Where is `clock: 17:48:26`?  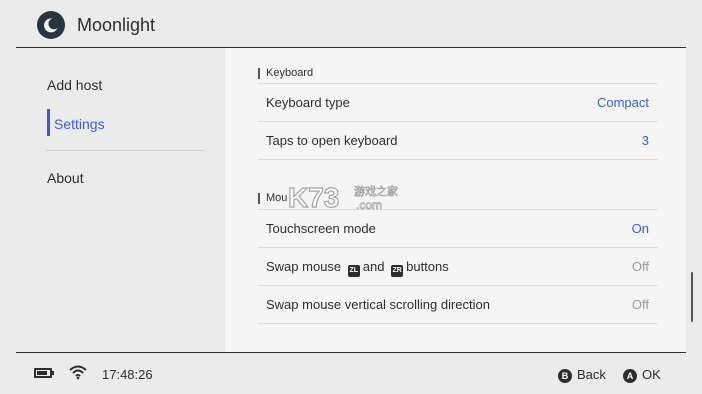
clock: 17:48:26 is located at coordinates (127, 374).